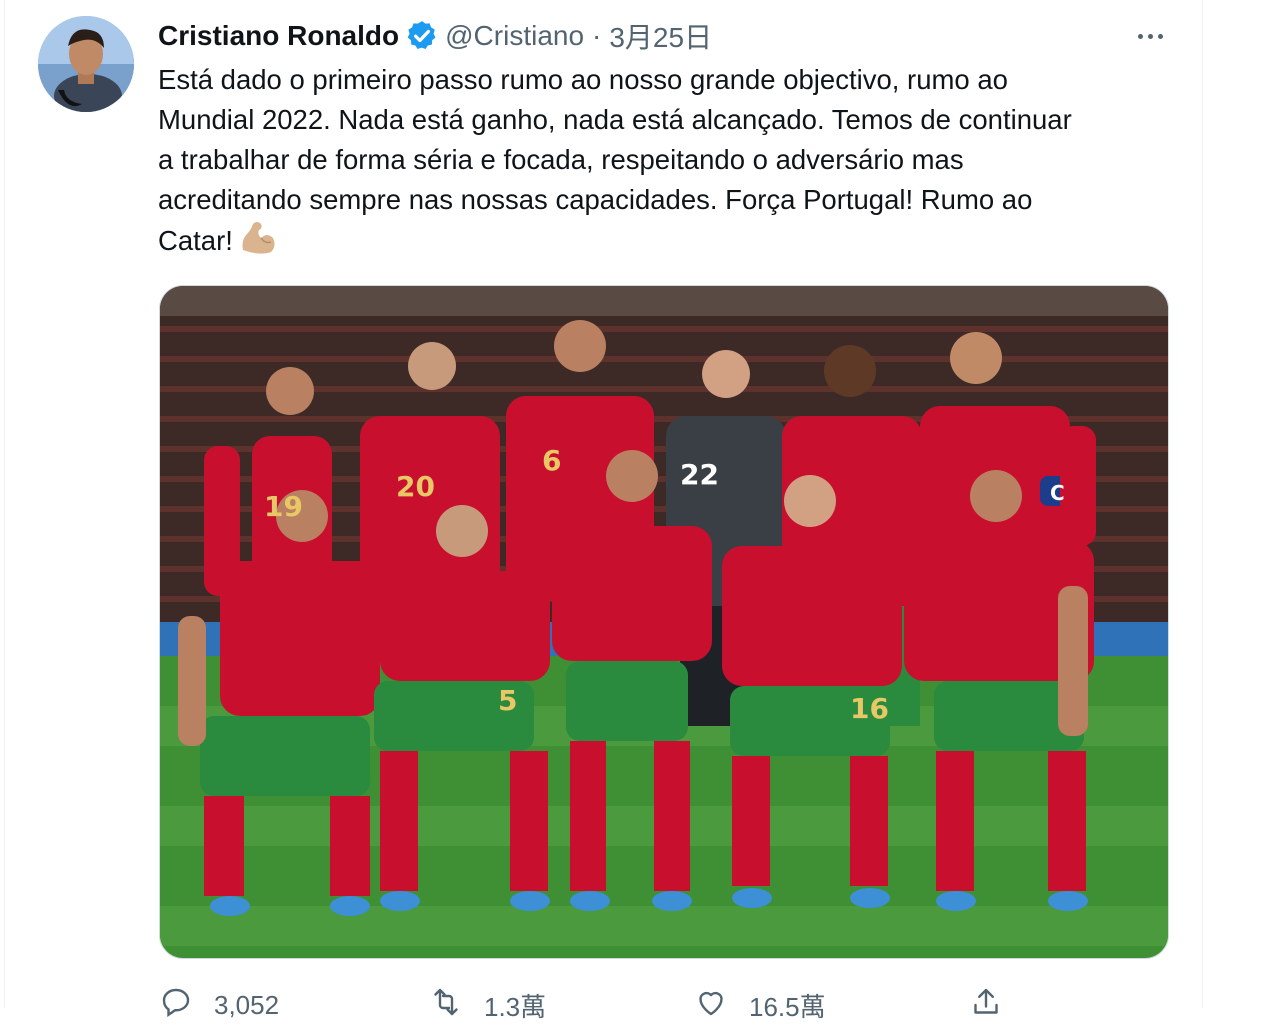 This screenshot has height=1027, width=1280. Describe the element at coordinates (660, 36) in the screenshot. I see `tweet-timestamp: 3月25日` at that location.